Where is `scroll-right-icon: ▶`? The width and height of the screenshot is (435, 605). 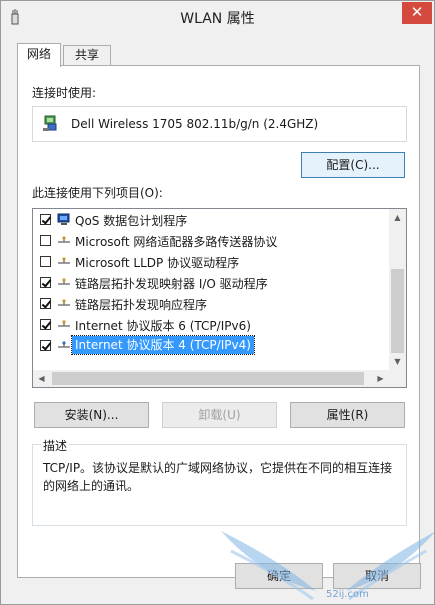 scroll-right-icon: ▶ is located at coordinates (380, 378).